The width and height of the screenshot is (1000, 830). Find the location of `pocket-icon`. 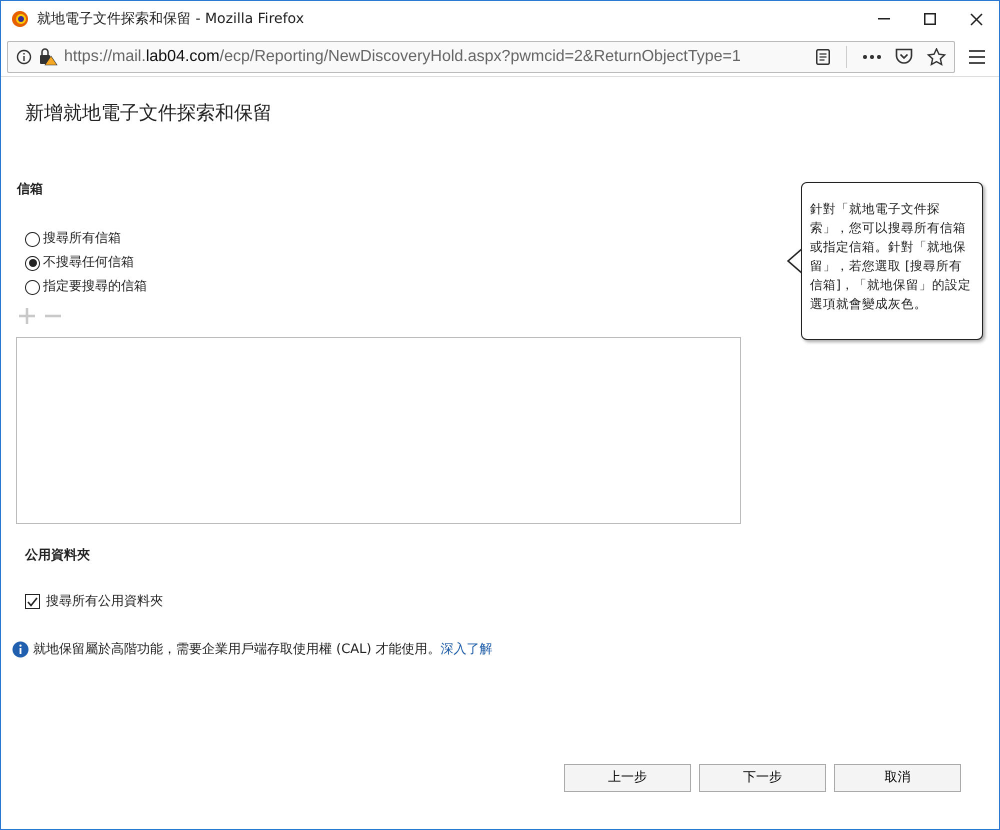

pocket-icon is located at coordinates (904, 56).